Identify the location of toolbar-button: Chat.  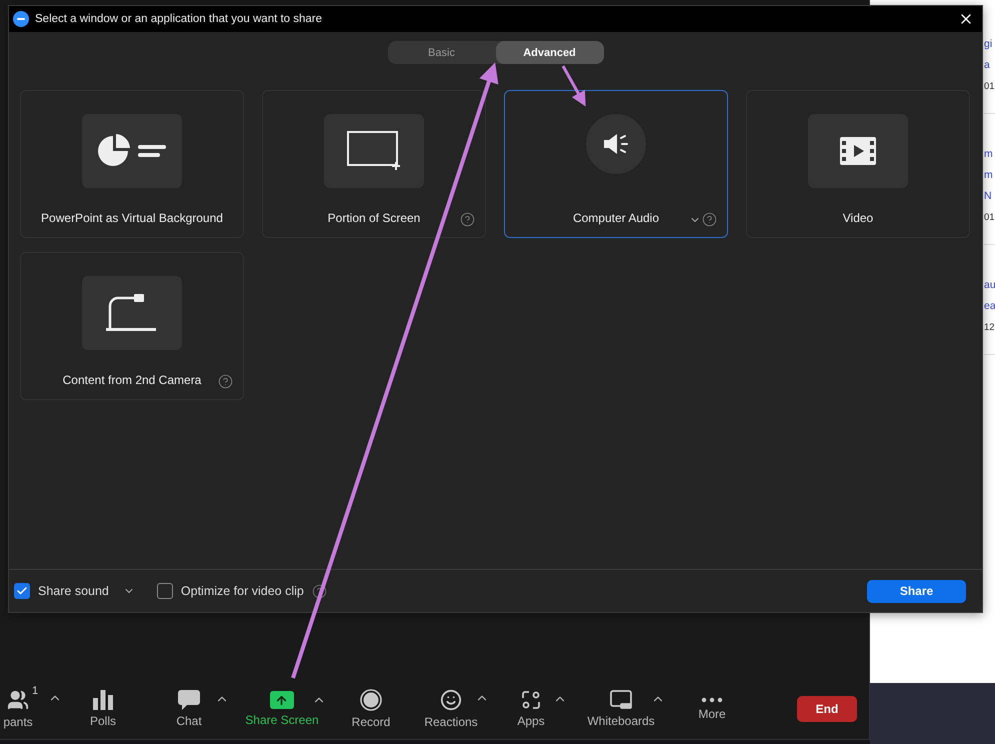
(189, 709).